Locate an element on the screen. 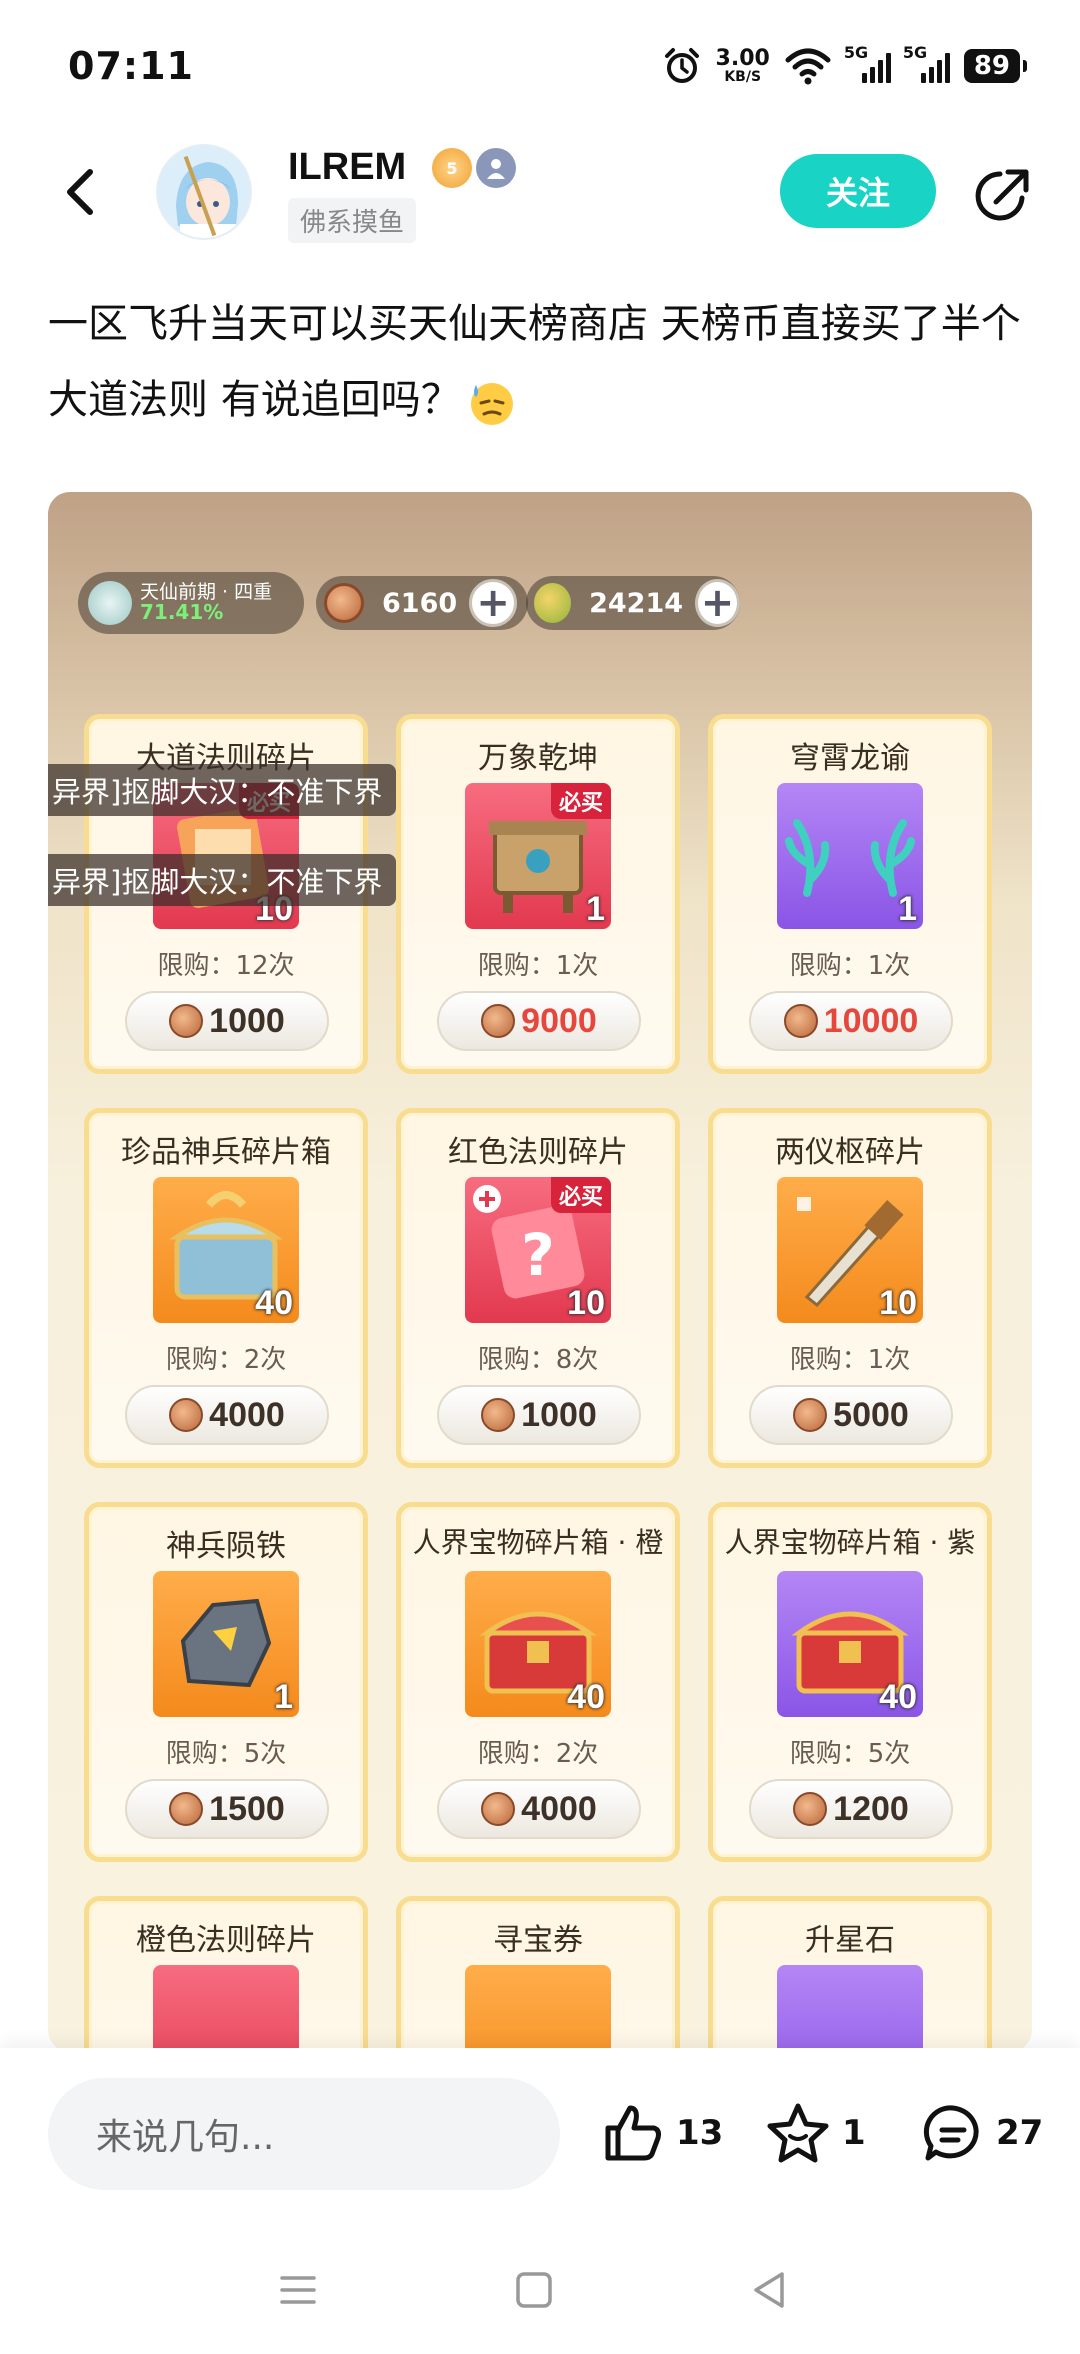 This screenshot has width=1080, height=2354. currency-jade: 24214 + is located at coordinates (633, 603).